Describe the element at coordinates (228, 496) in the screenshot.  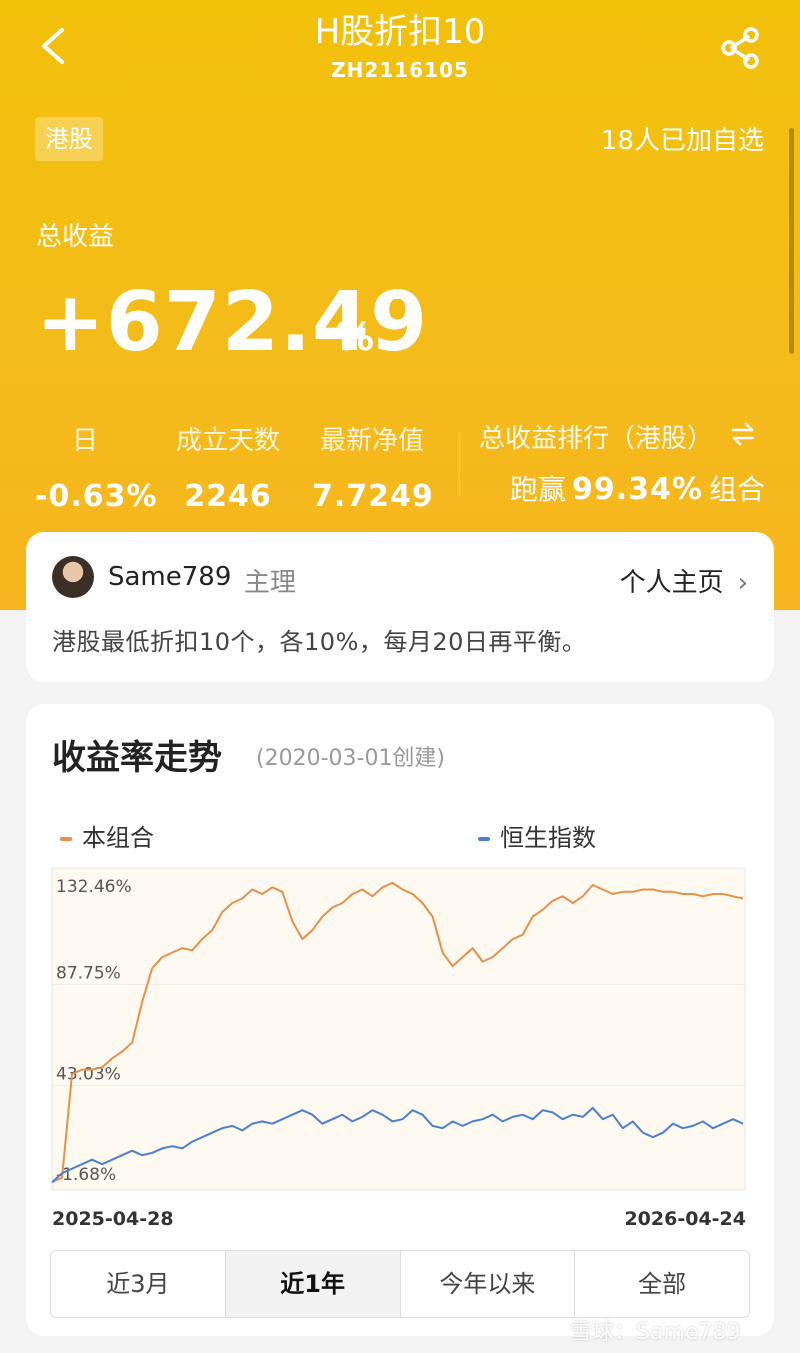
I see `stat-value: 2246` at that location.